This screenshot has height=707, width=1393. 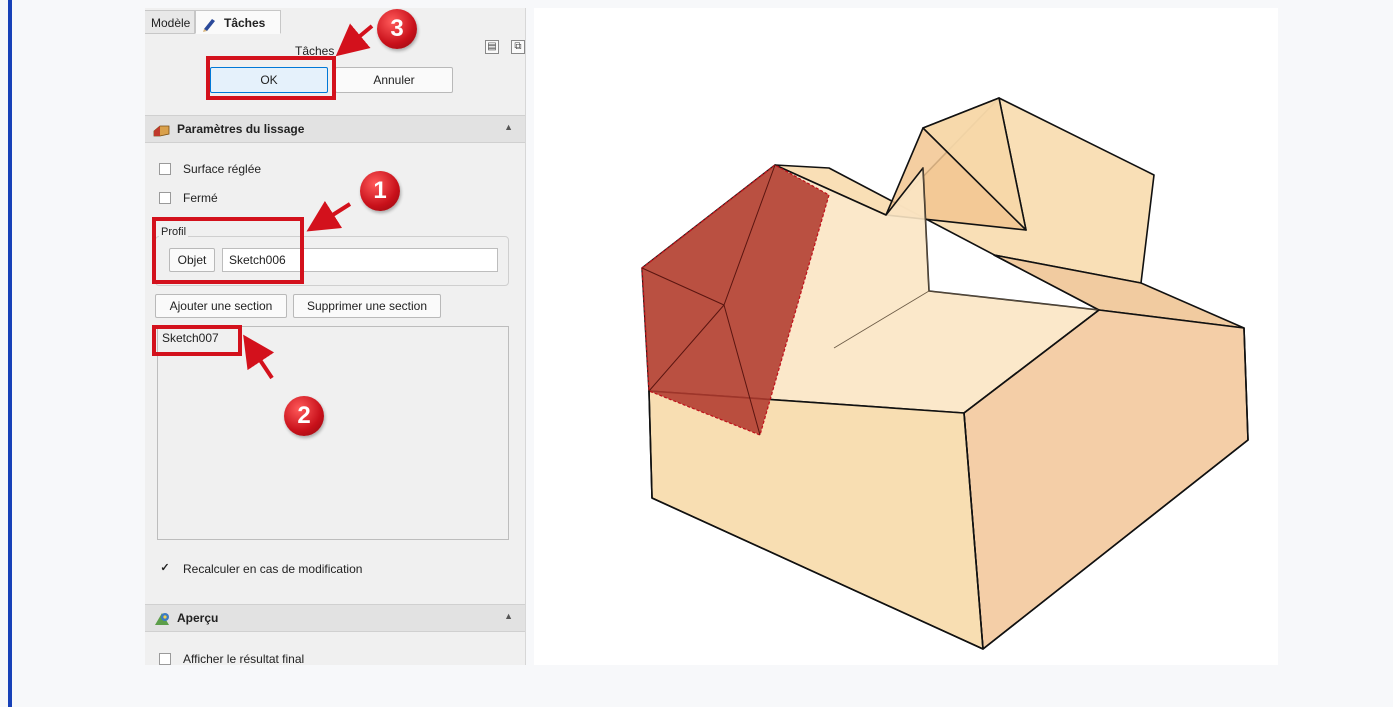 What do you see at coordinates (308, 201) in the screenshot?
I see `arrow-icon` at bounding box center [308, 201].